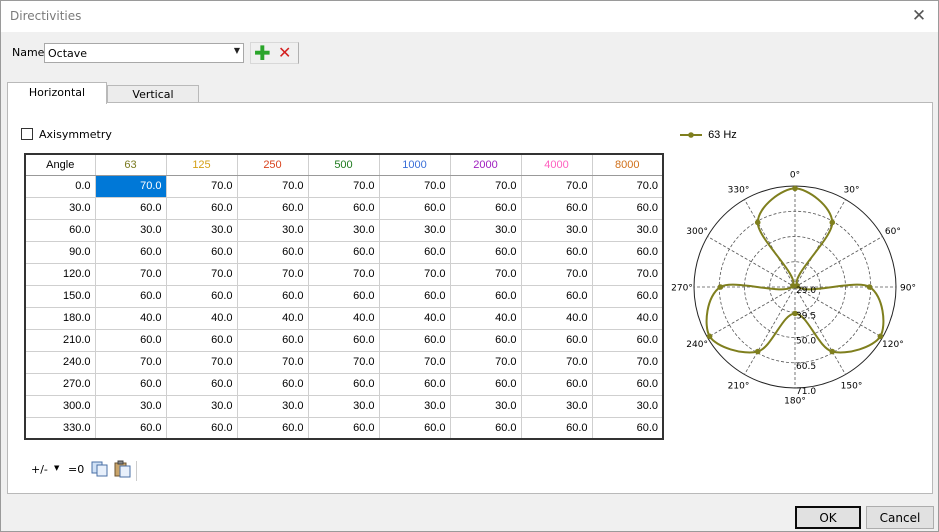  Describe the element at coordinates (284, 52) in the screenshot. I see `delete-icon: ✕` at that location.